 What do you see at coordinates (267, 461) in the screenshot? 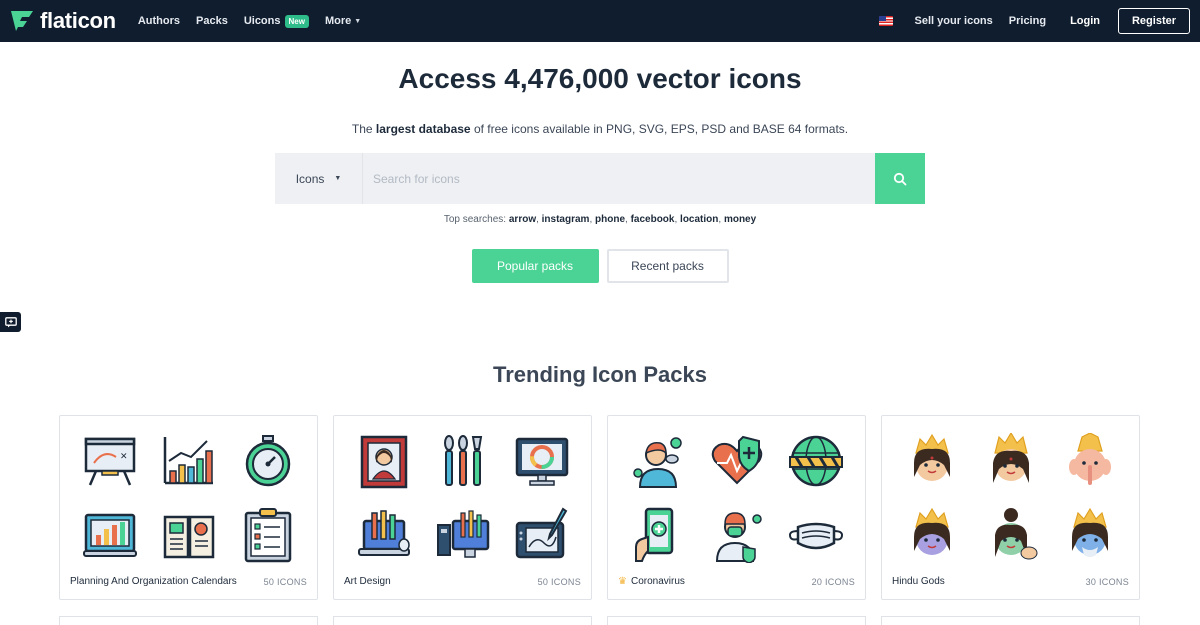
I see `stopwatch-icon` at bounding box center [267, 461].